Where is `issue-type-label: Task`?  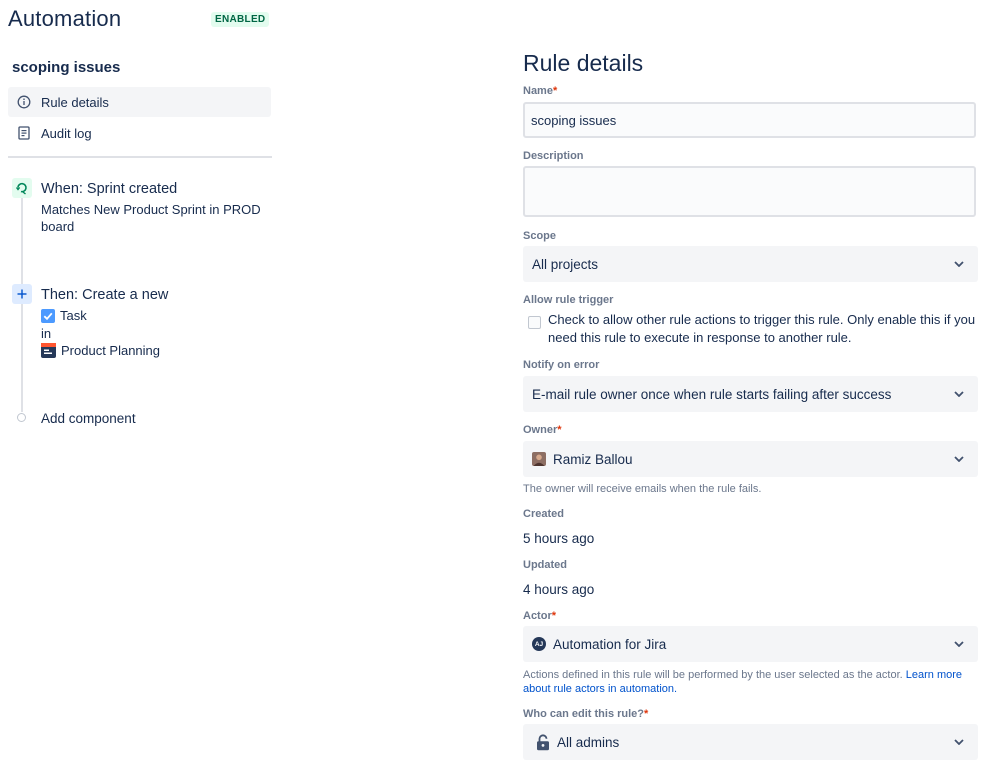 issue-type-label: Task is located at coordinates (73, 315).